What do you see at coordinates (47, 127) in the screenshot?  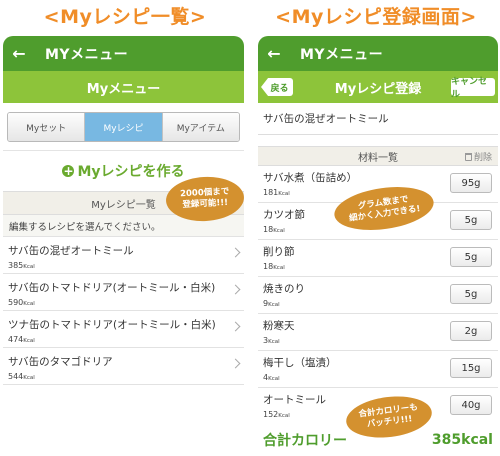 I see `tab-my-set: Myセット` at bounding box center [47, 127].